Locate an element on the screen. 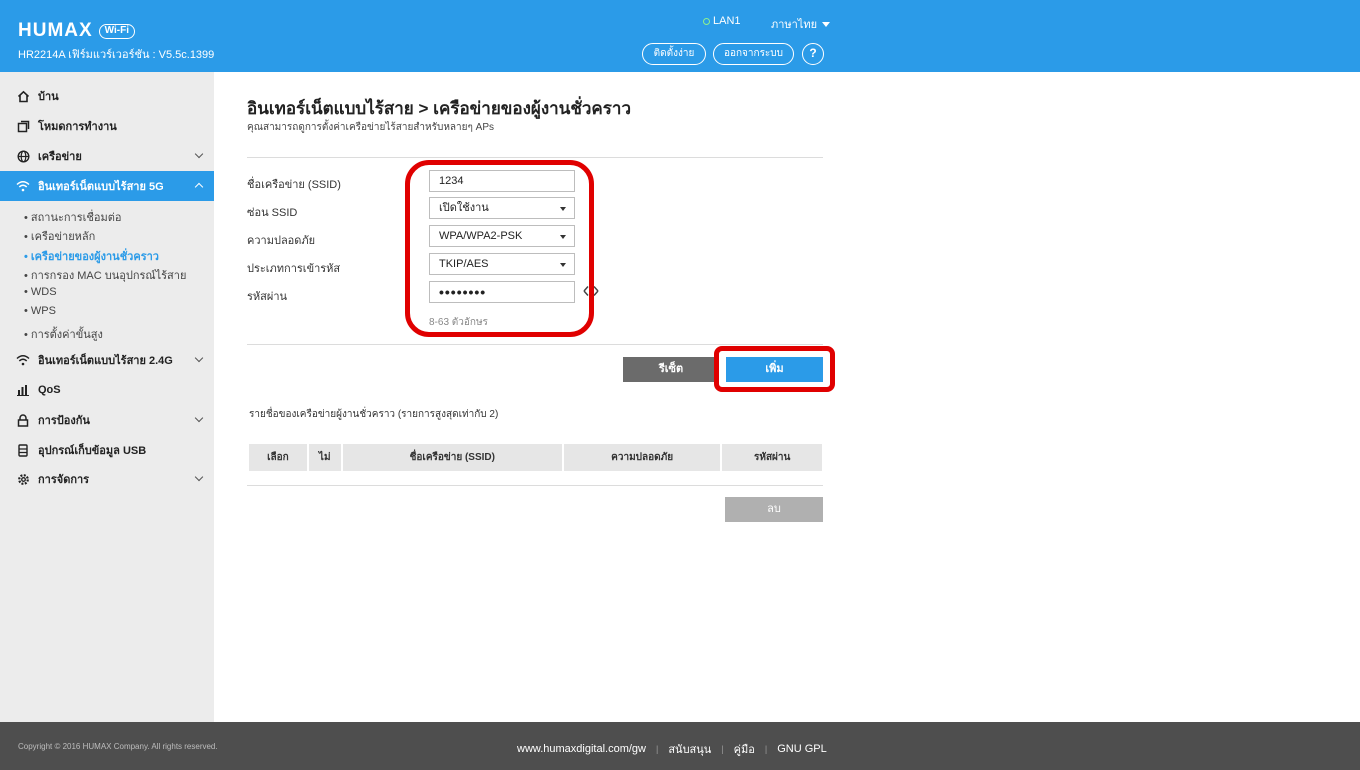  sidebar-item-wireless-24g: อินเทอร์เน็ตแบบไร้สาย 2.4G is located at coordinates (107, 360).